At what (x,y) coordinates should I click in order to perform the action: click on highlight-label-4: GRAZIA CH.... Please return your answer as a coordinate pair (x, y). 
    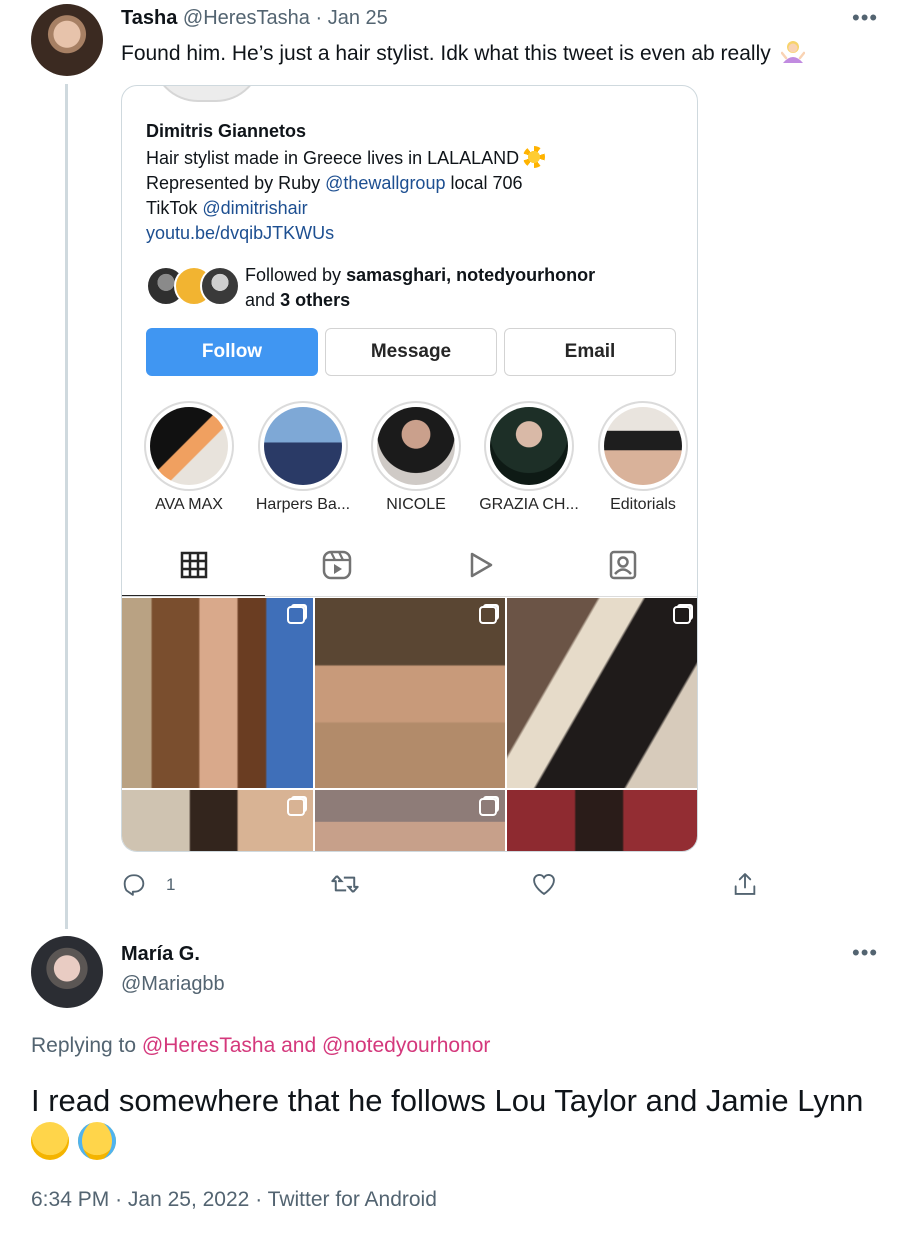
    Looking at the image, I should click on (529, 504).